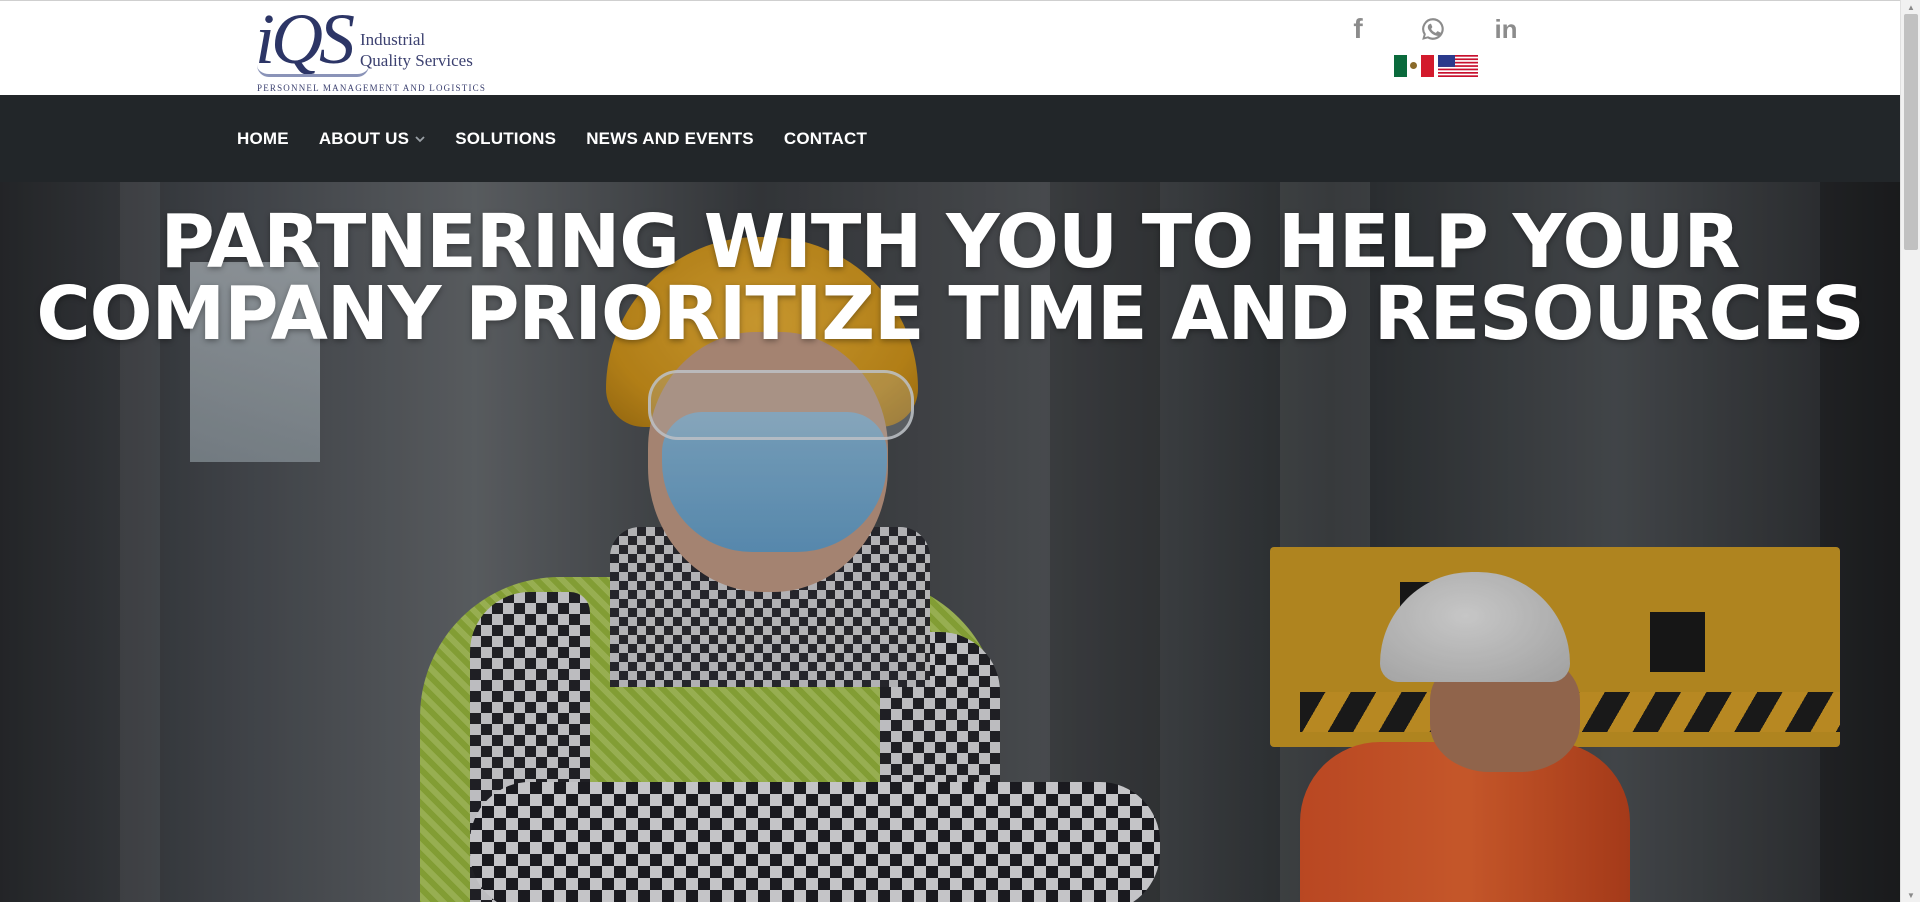 The width and height of the screenshot is (1920, 902). What do you see at coordinates (1911, 132) in the screenshot?
I see `scrollbar-thumb` at bounding box center [1911, 132].